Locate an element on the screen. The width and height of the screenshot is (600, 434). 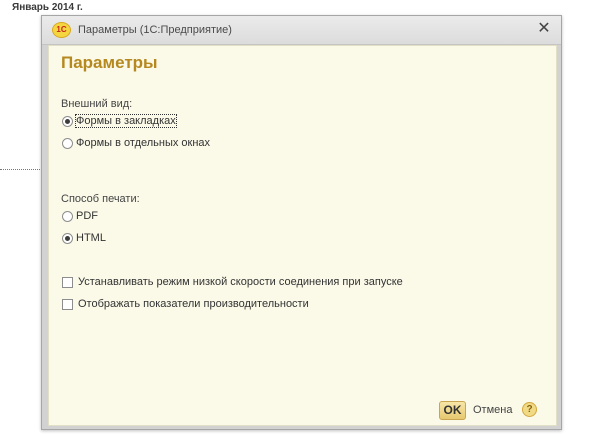
radio-forms-in-windows-label: Формы в отдельных окнах is located at coordinates (143, 143).